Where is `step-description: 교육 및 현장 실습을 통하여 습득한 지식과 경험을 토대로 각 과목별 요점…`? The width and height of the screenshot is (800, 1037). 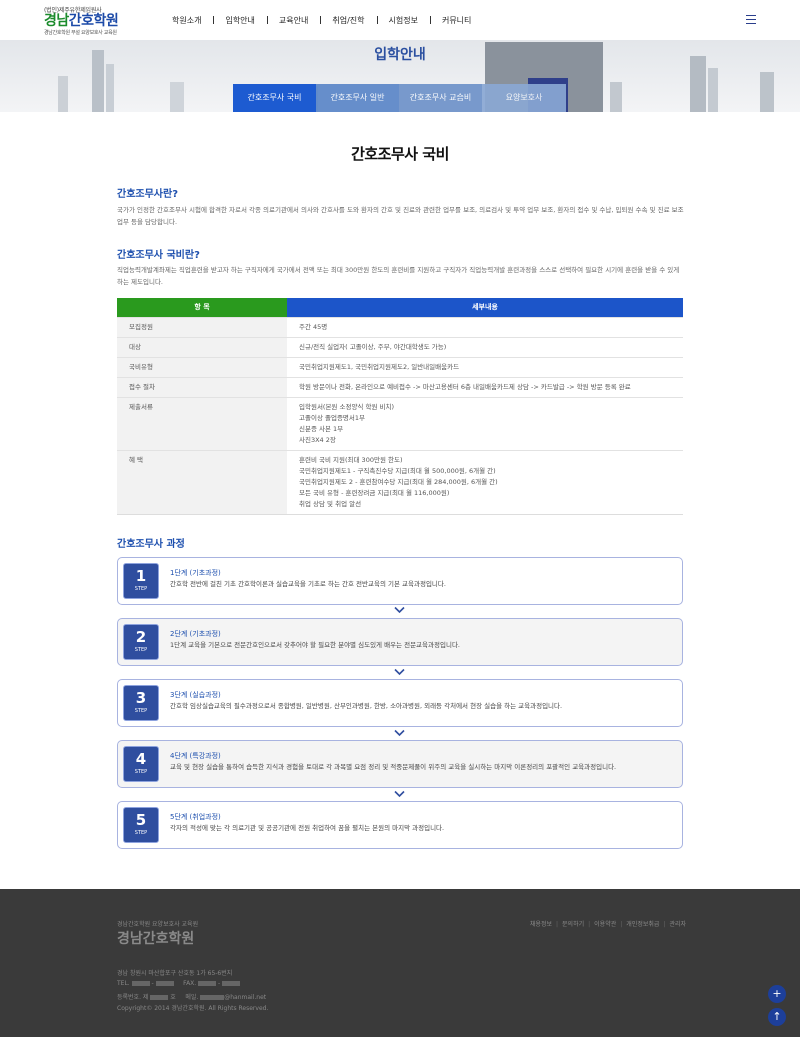 step-description: 교육 및 현장 실습을 통하여 습득한 지식과 경험을 토대로 각 과목별 요점… is located at coordinates (393, 767).